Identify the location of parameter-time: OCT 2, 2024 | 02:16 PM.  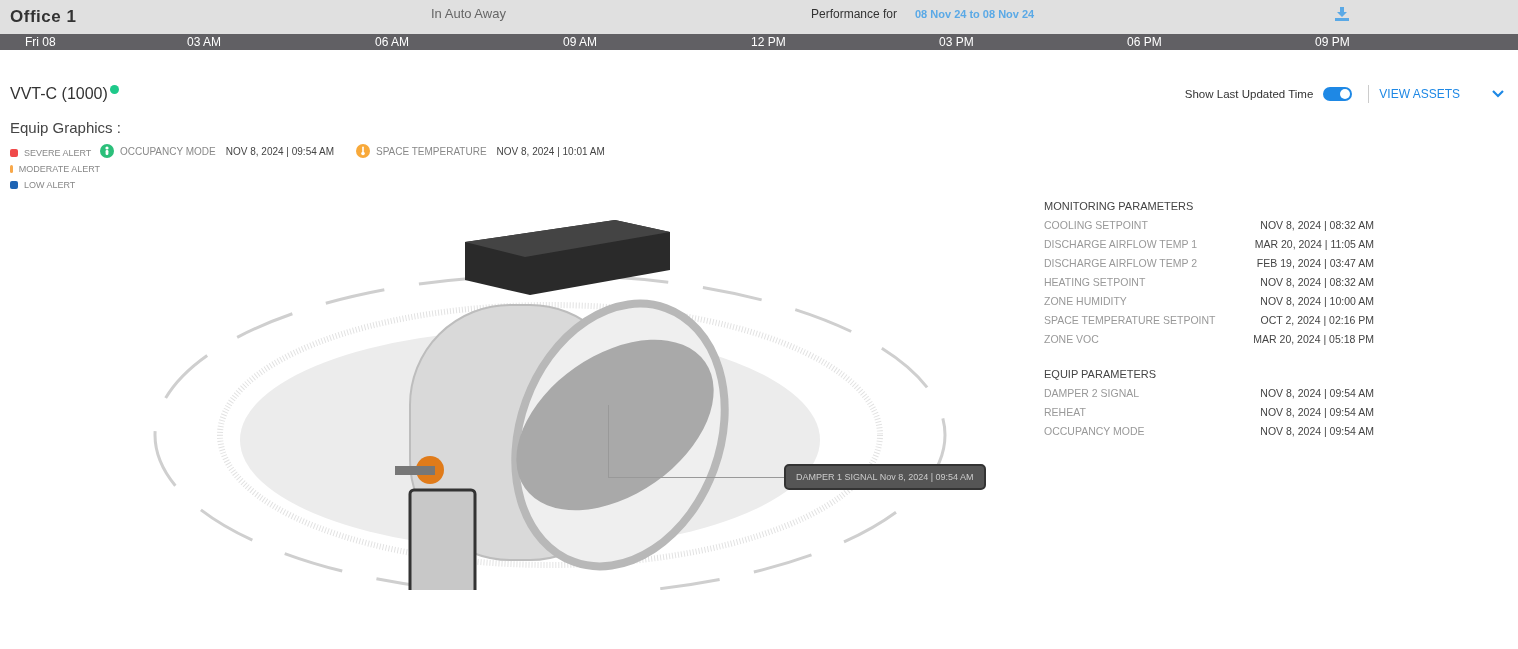
(1317, 321).